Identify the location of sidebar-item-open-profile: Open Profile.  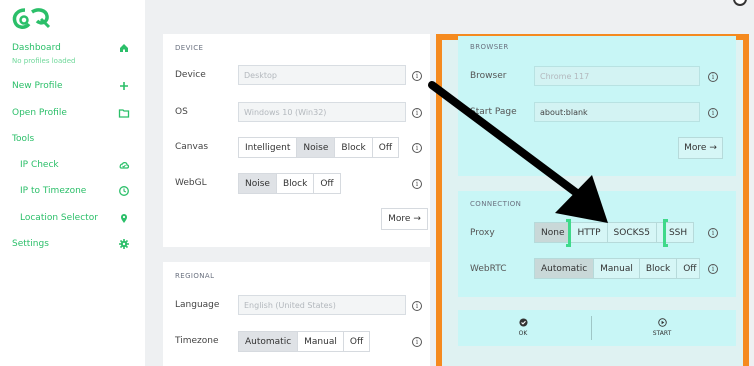
(71, 113).